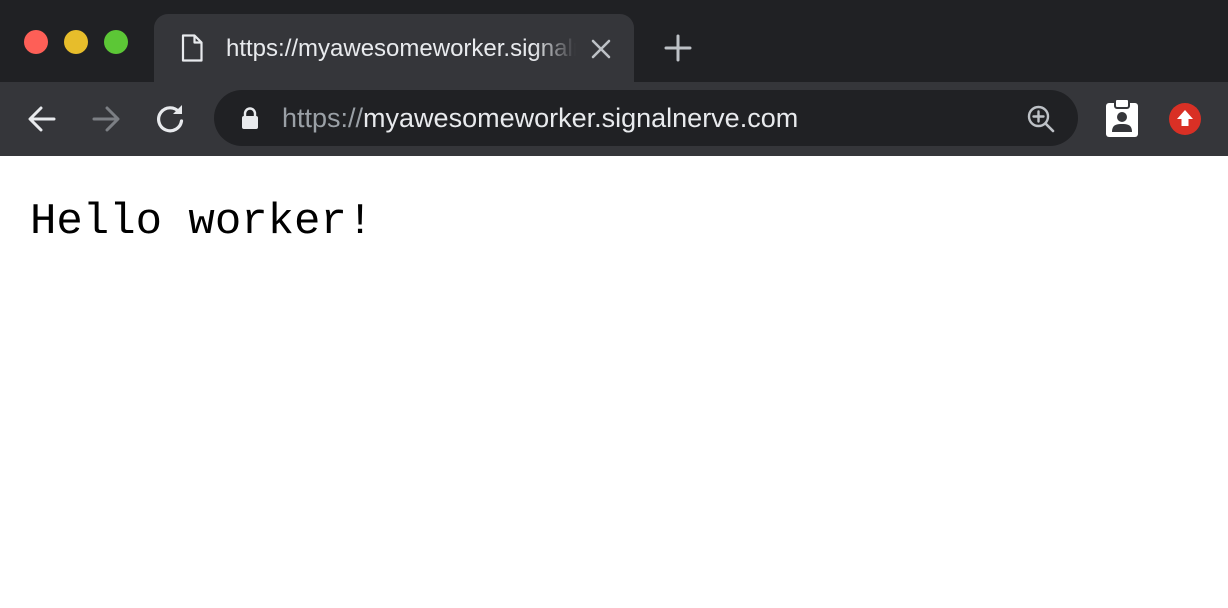  Describe the element at coordinates (401, 48) in the screenshot. I see `tab-title: https://myawesomeworker.signalnerve.com` at that location.